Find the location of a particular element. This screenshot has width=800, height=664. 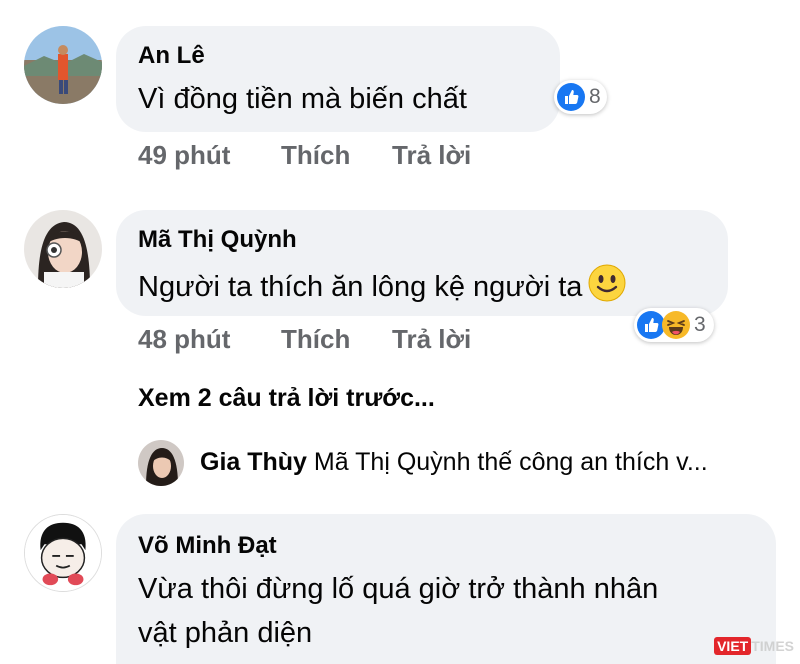

haha-icon is located at coordinates (676, 325).